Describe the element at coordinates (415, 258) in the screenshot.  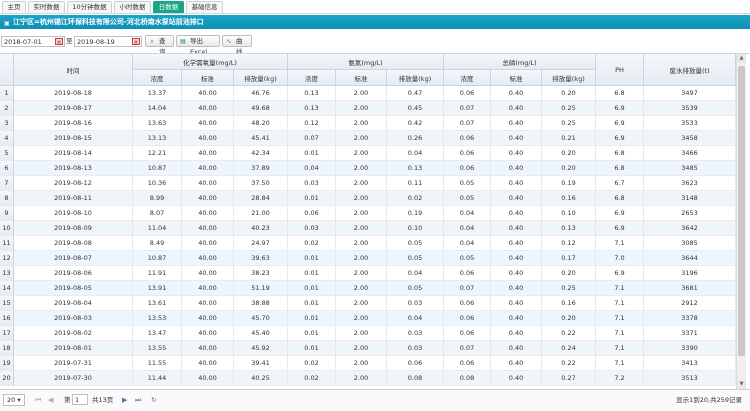
I see `table-cell: 0.05` at that location.